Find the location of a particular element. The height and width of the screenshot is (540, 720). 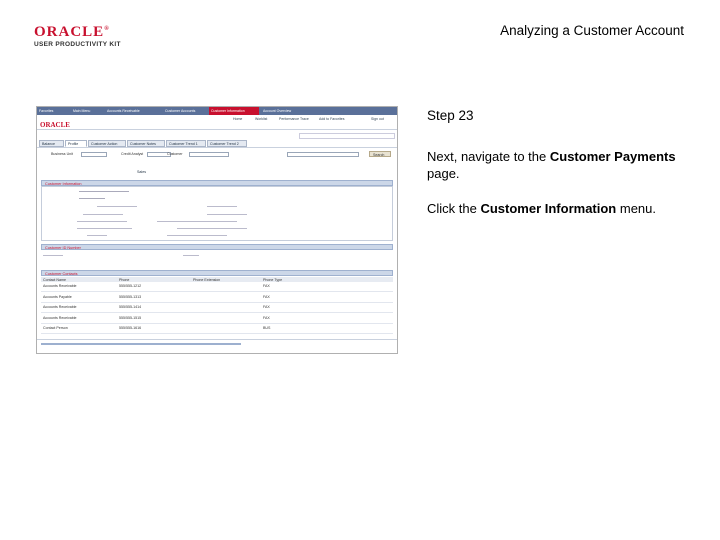

footer-divider is located at coordinates (217, 339).